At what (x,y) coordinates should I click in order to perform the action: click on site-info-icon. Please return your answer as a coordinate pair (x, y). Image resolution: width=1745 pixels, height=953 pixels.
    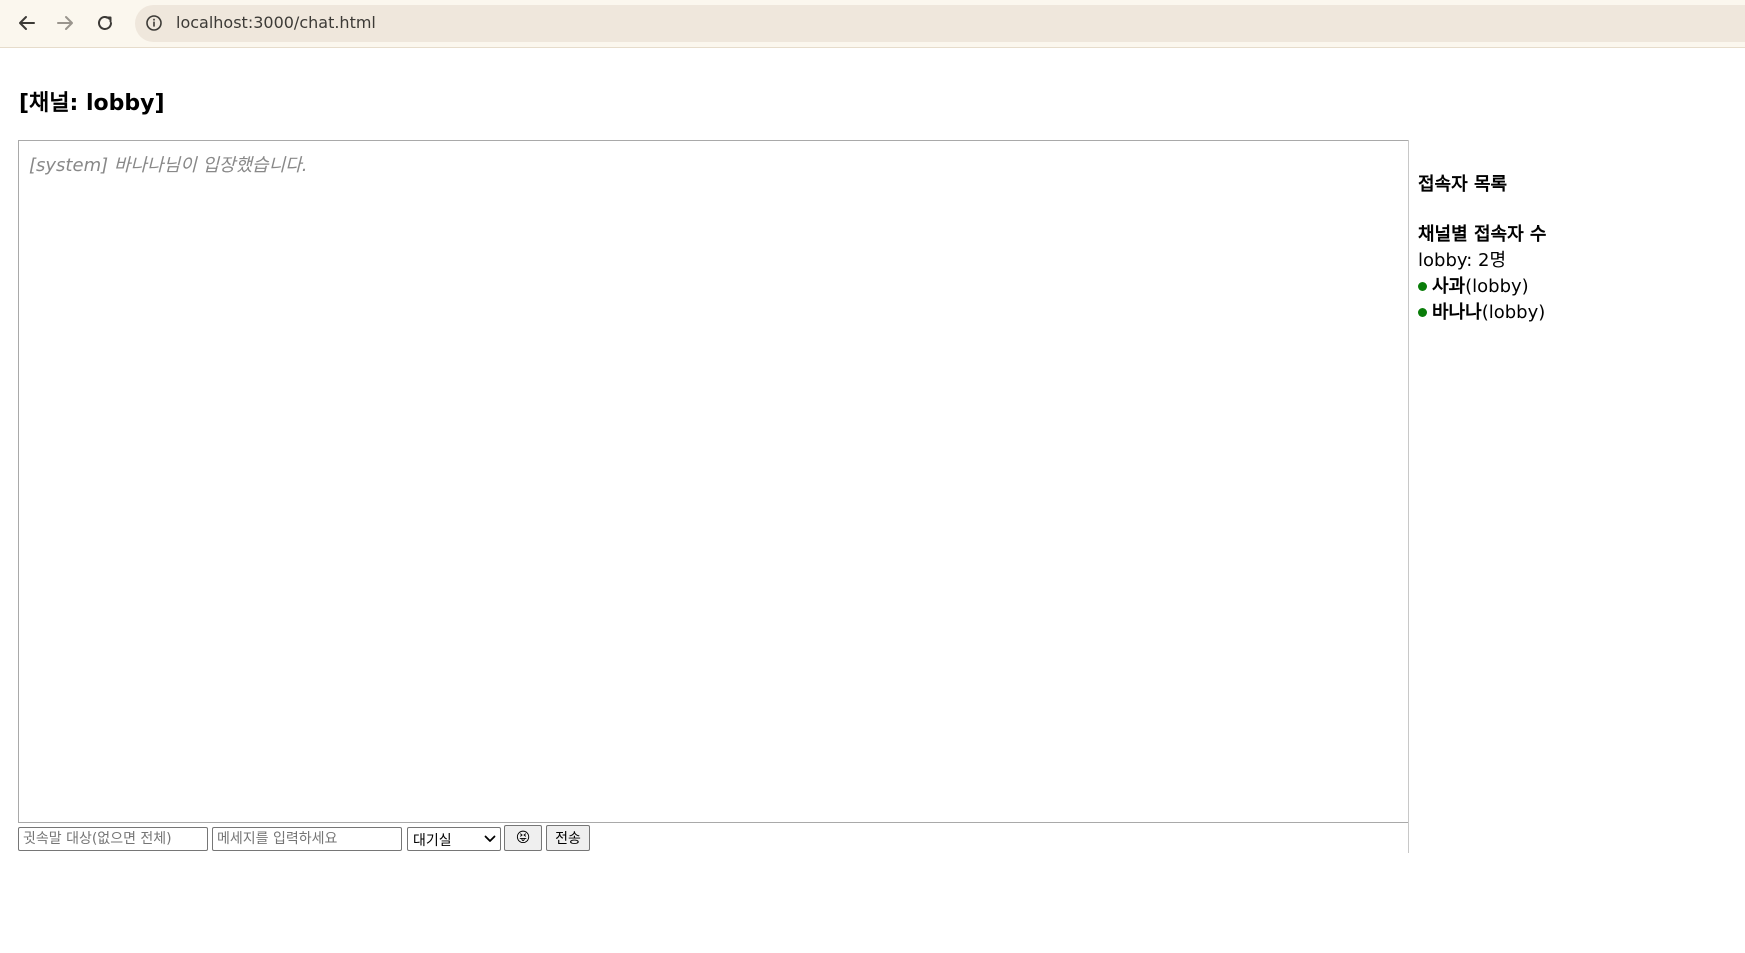
    Looking at the image, I should click on (154, 23).